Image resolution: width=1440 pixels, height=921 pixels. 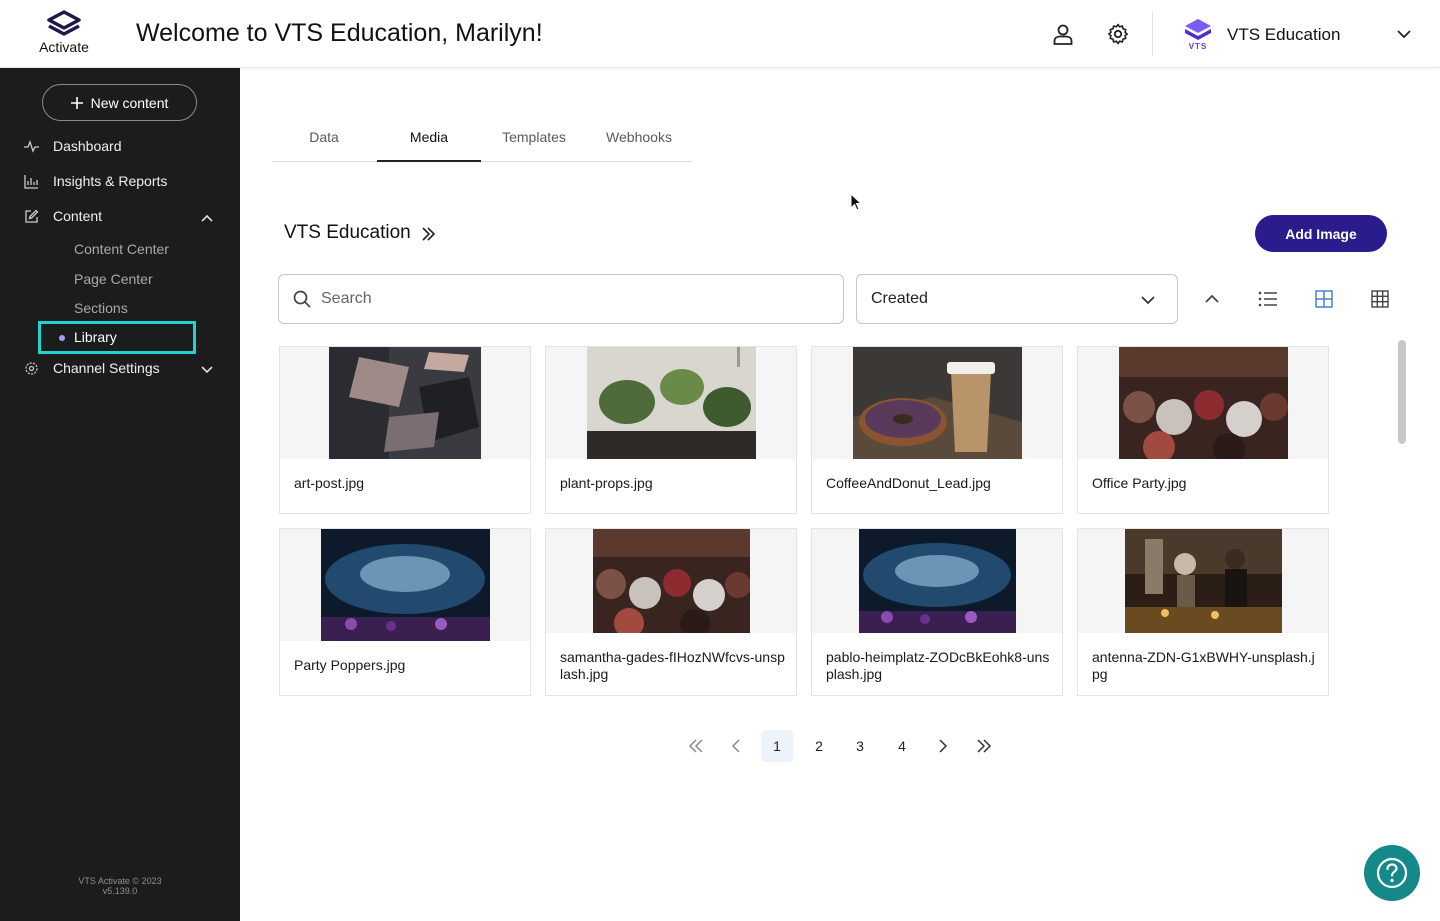 What do you see at coordinates (121, 249) in the screenshot?
I see `sidebar-item-content-center: Content Center` at bounding box center [121, 249].